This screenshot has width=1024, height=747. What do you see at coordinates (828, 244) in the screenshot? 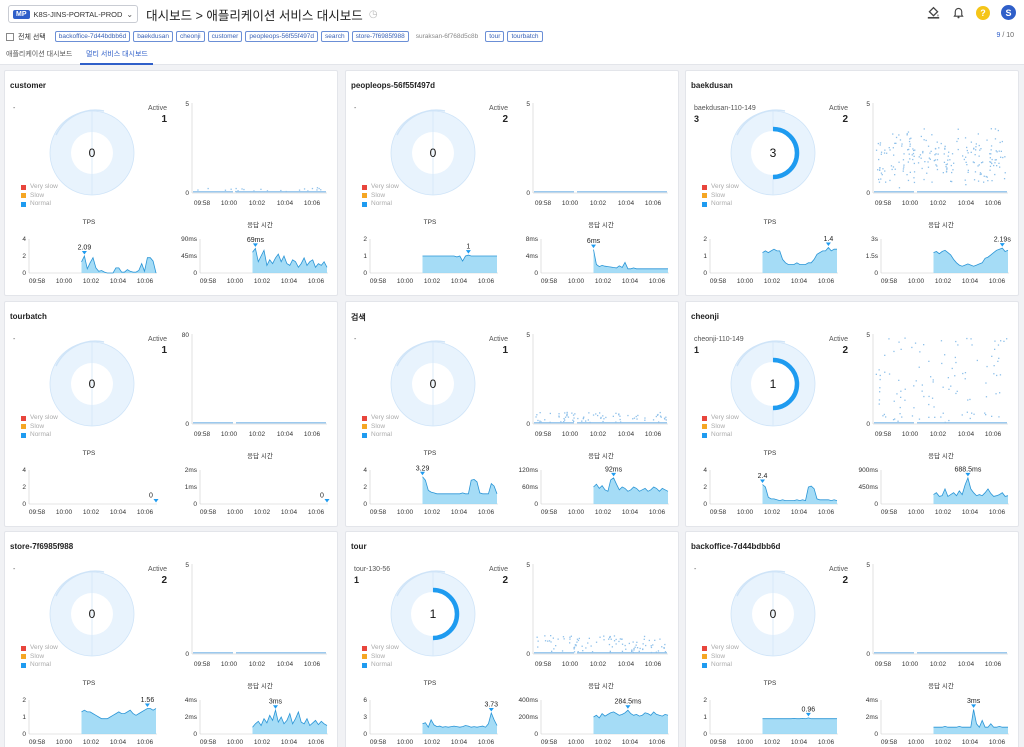
I see `peak-marker` at bounding box center [828, 244].